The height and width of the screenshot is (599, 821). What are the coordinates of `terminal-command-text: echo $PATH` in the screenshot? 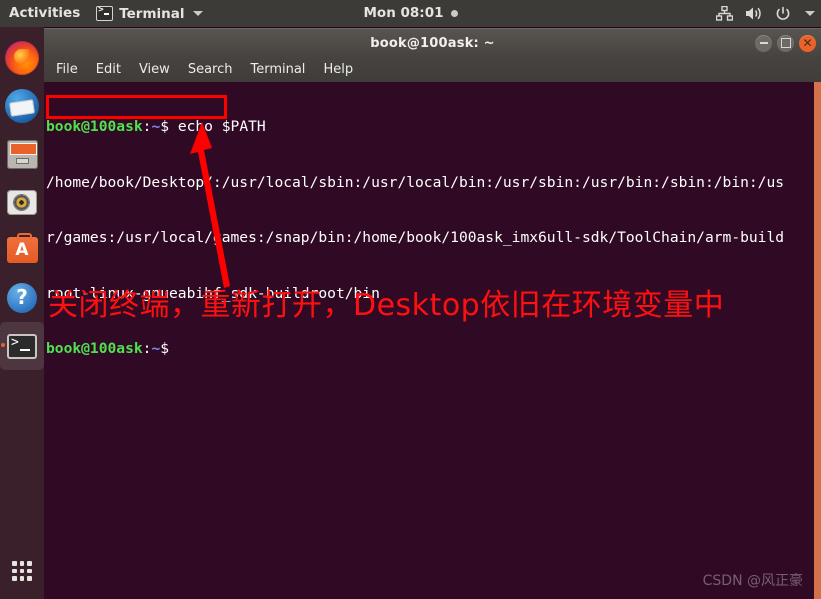 It's located at (221, 126).